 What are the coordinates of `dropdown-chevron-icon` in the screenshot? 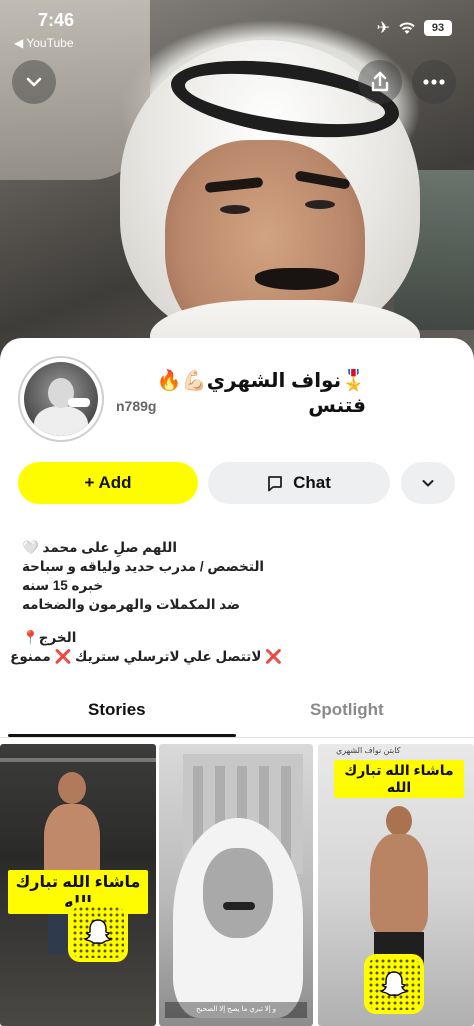 It's located at (428, 483).